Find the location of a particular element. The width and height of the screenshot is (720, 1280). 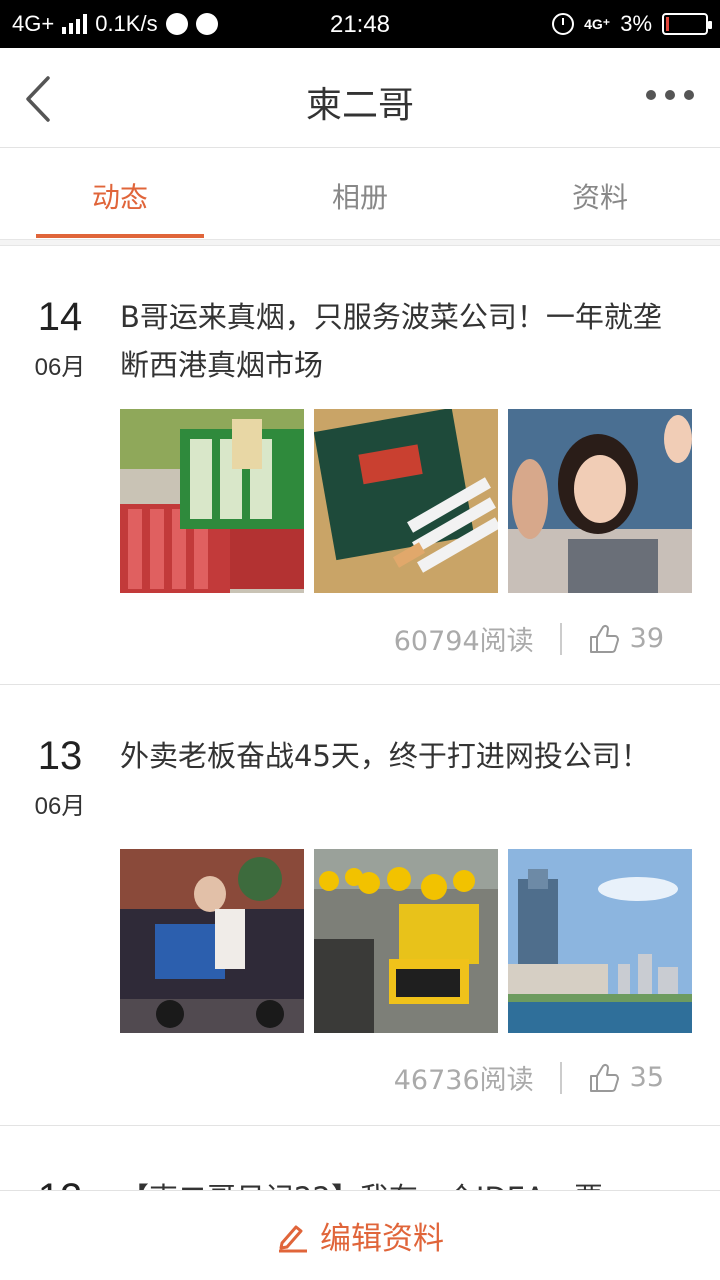

post-day: 13 is located at coordinates (60, 756).